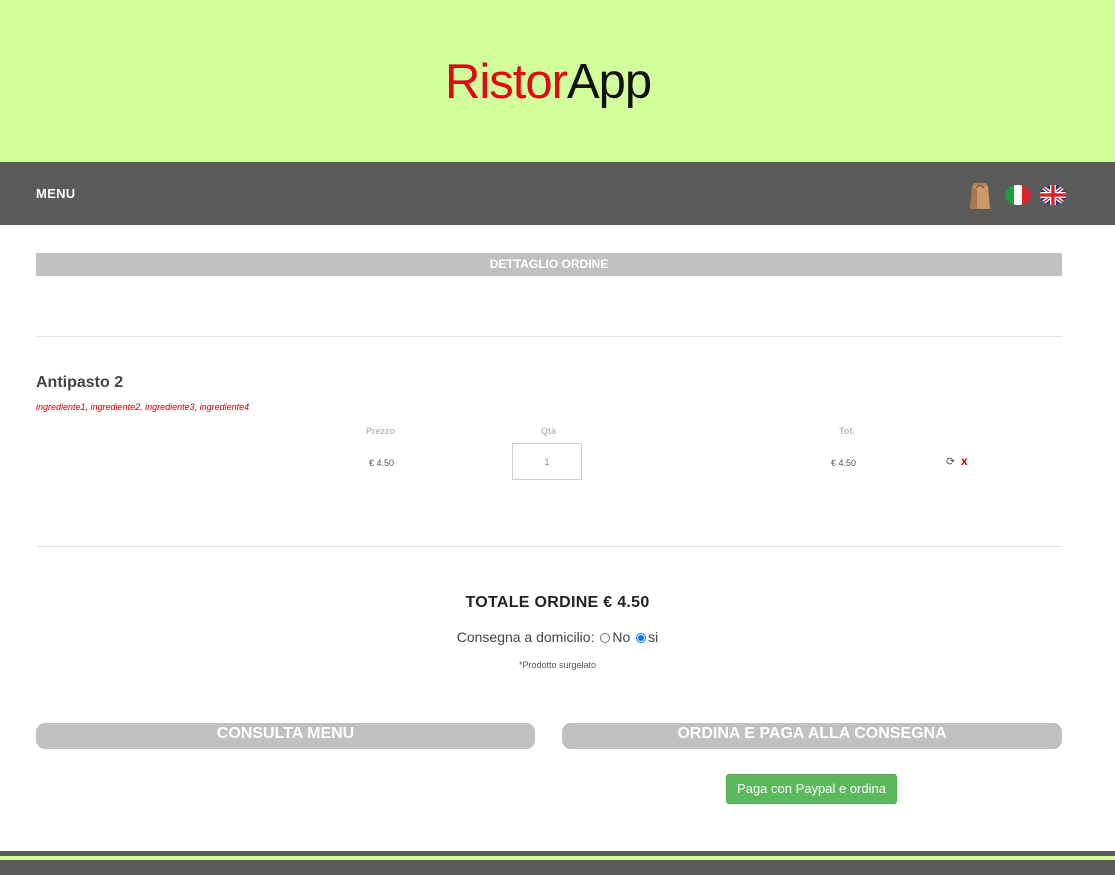  I want to click on delivery-no-label: No, so click(621, 637).